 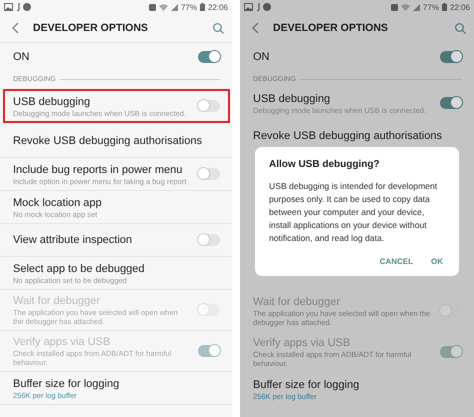 I want to click on ok-button: OK, so click(x=437, y=261).